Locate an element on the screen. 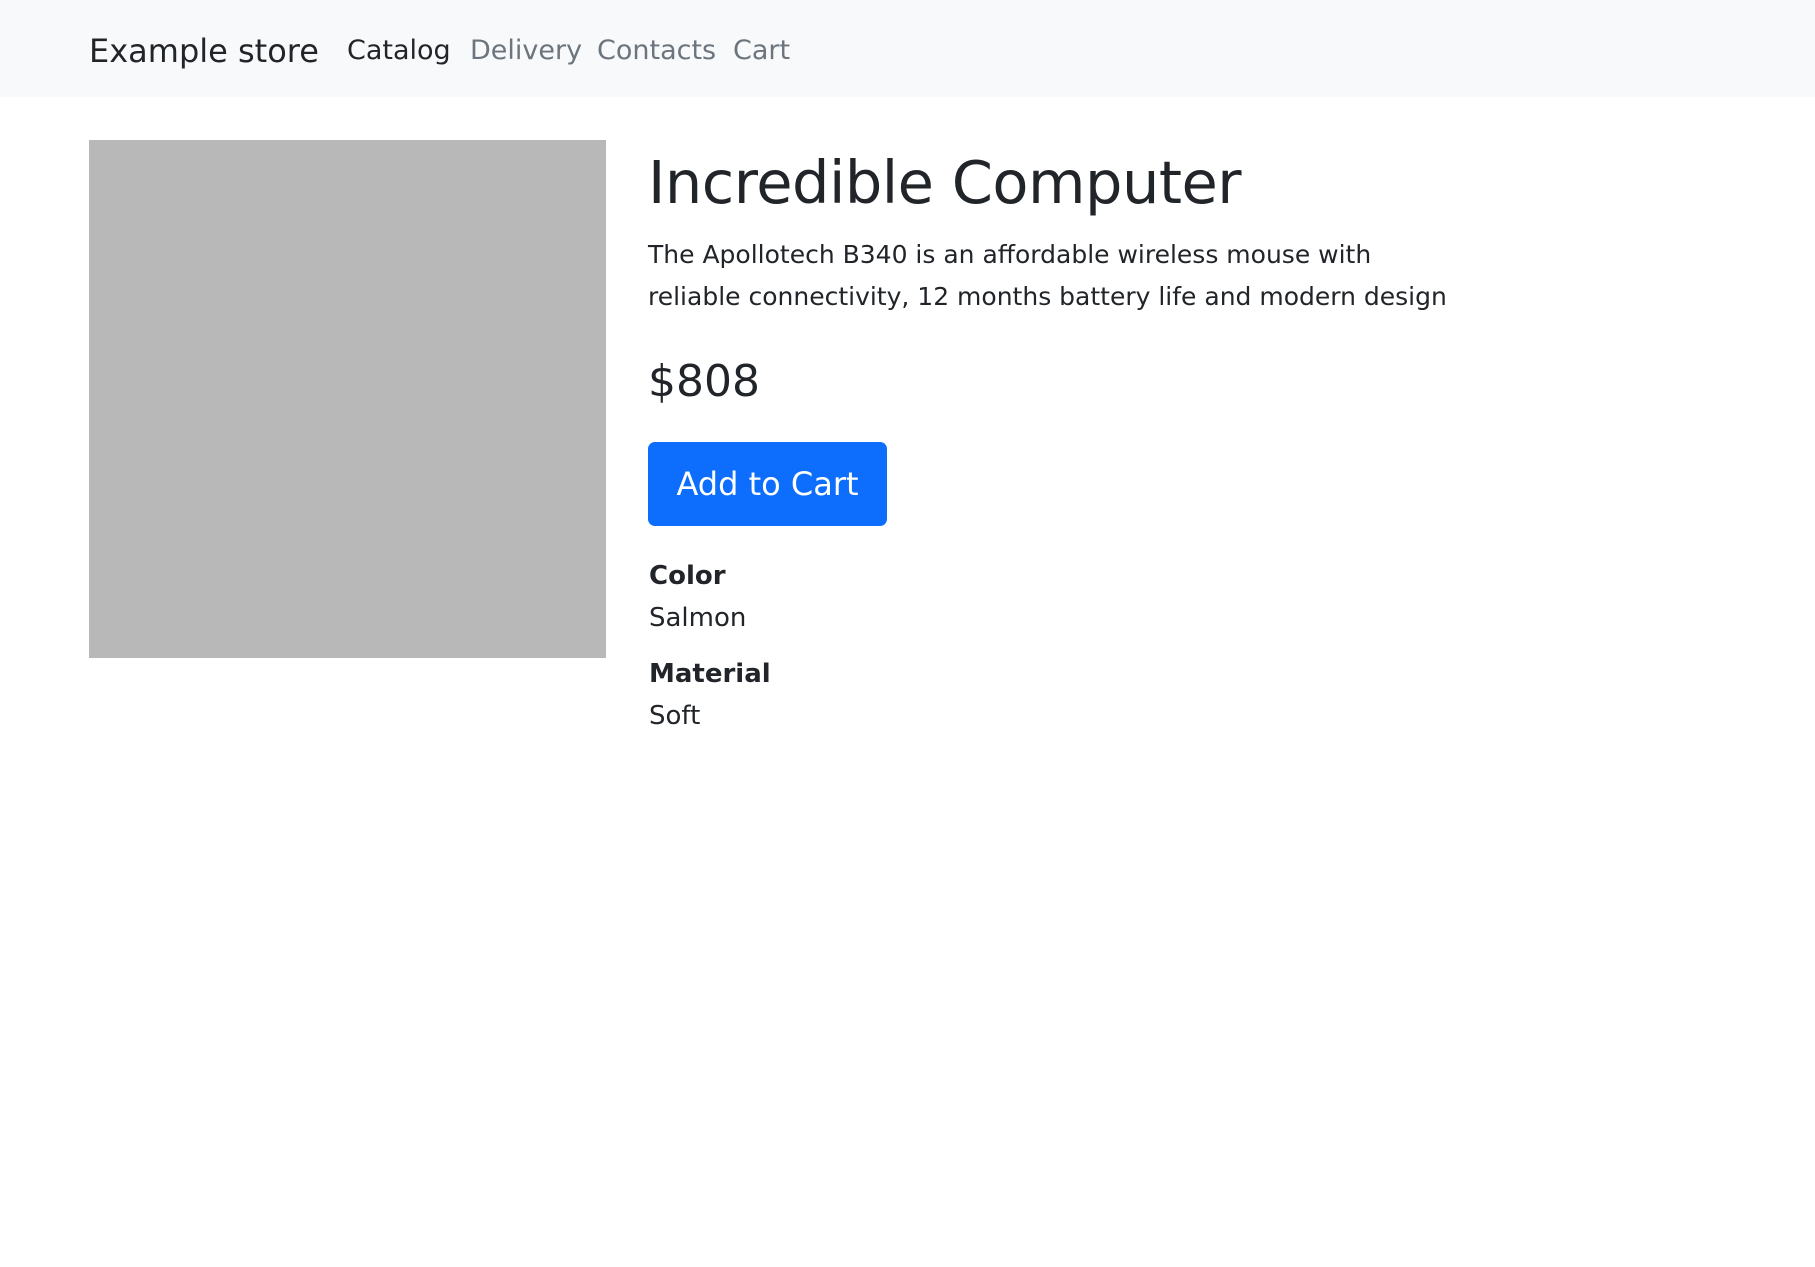 The image size is (1815, 1267). attribute-color-label: Color is located at coordinates (687, 576).